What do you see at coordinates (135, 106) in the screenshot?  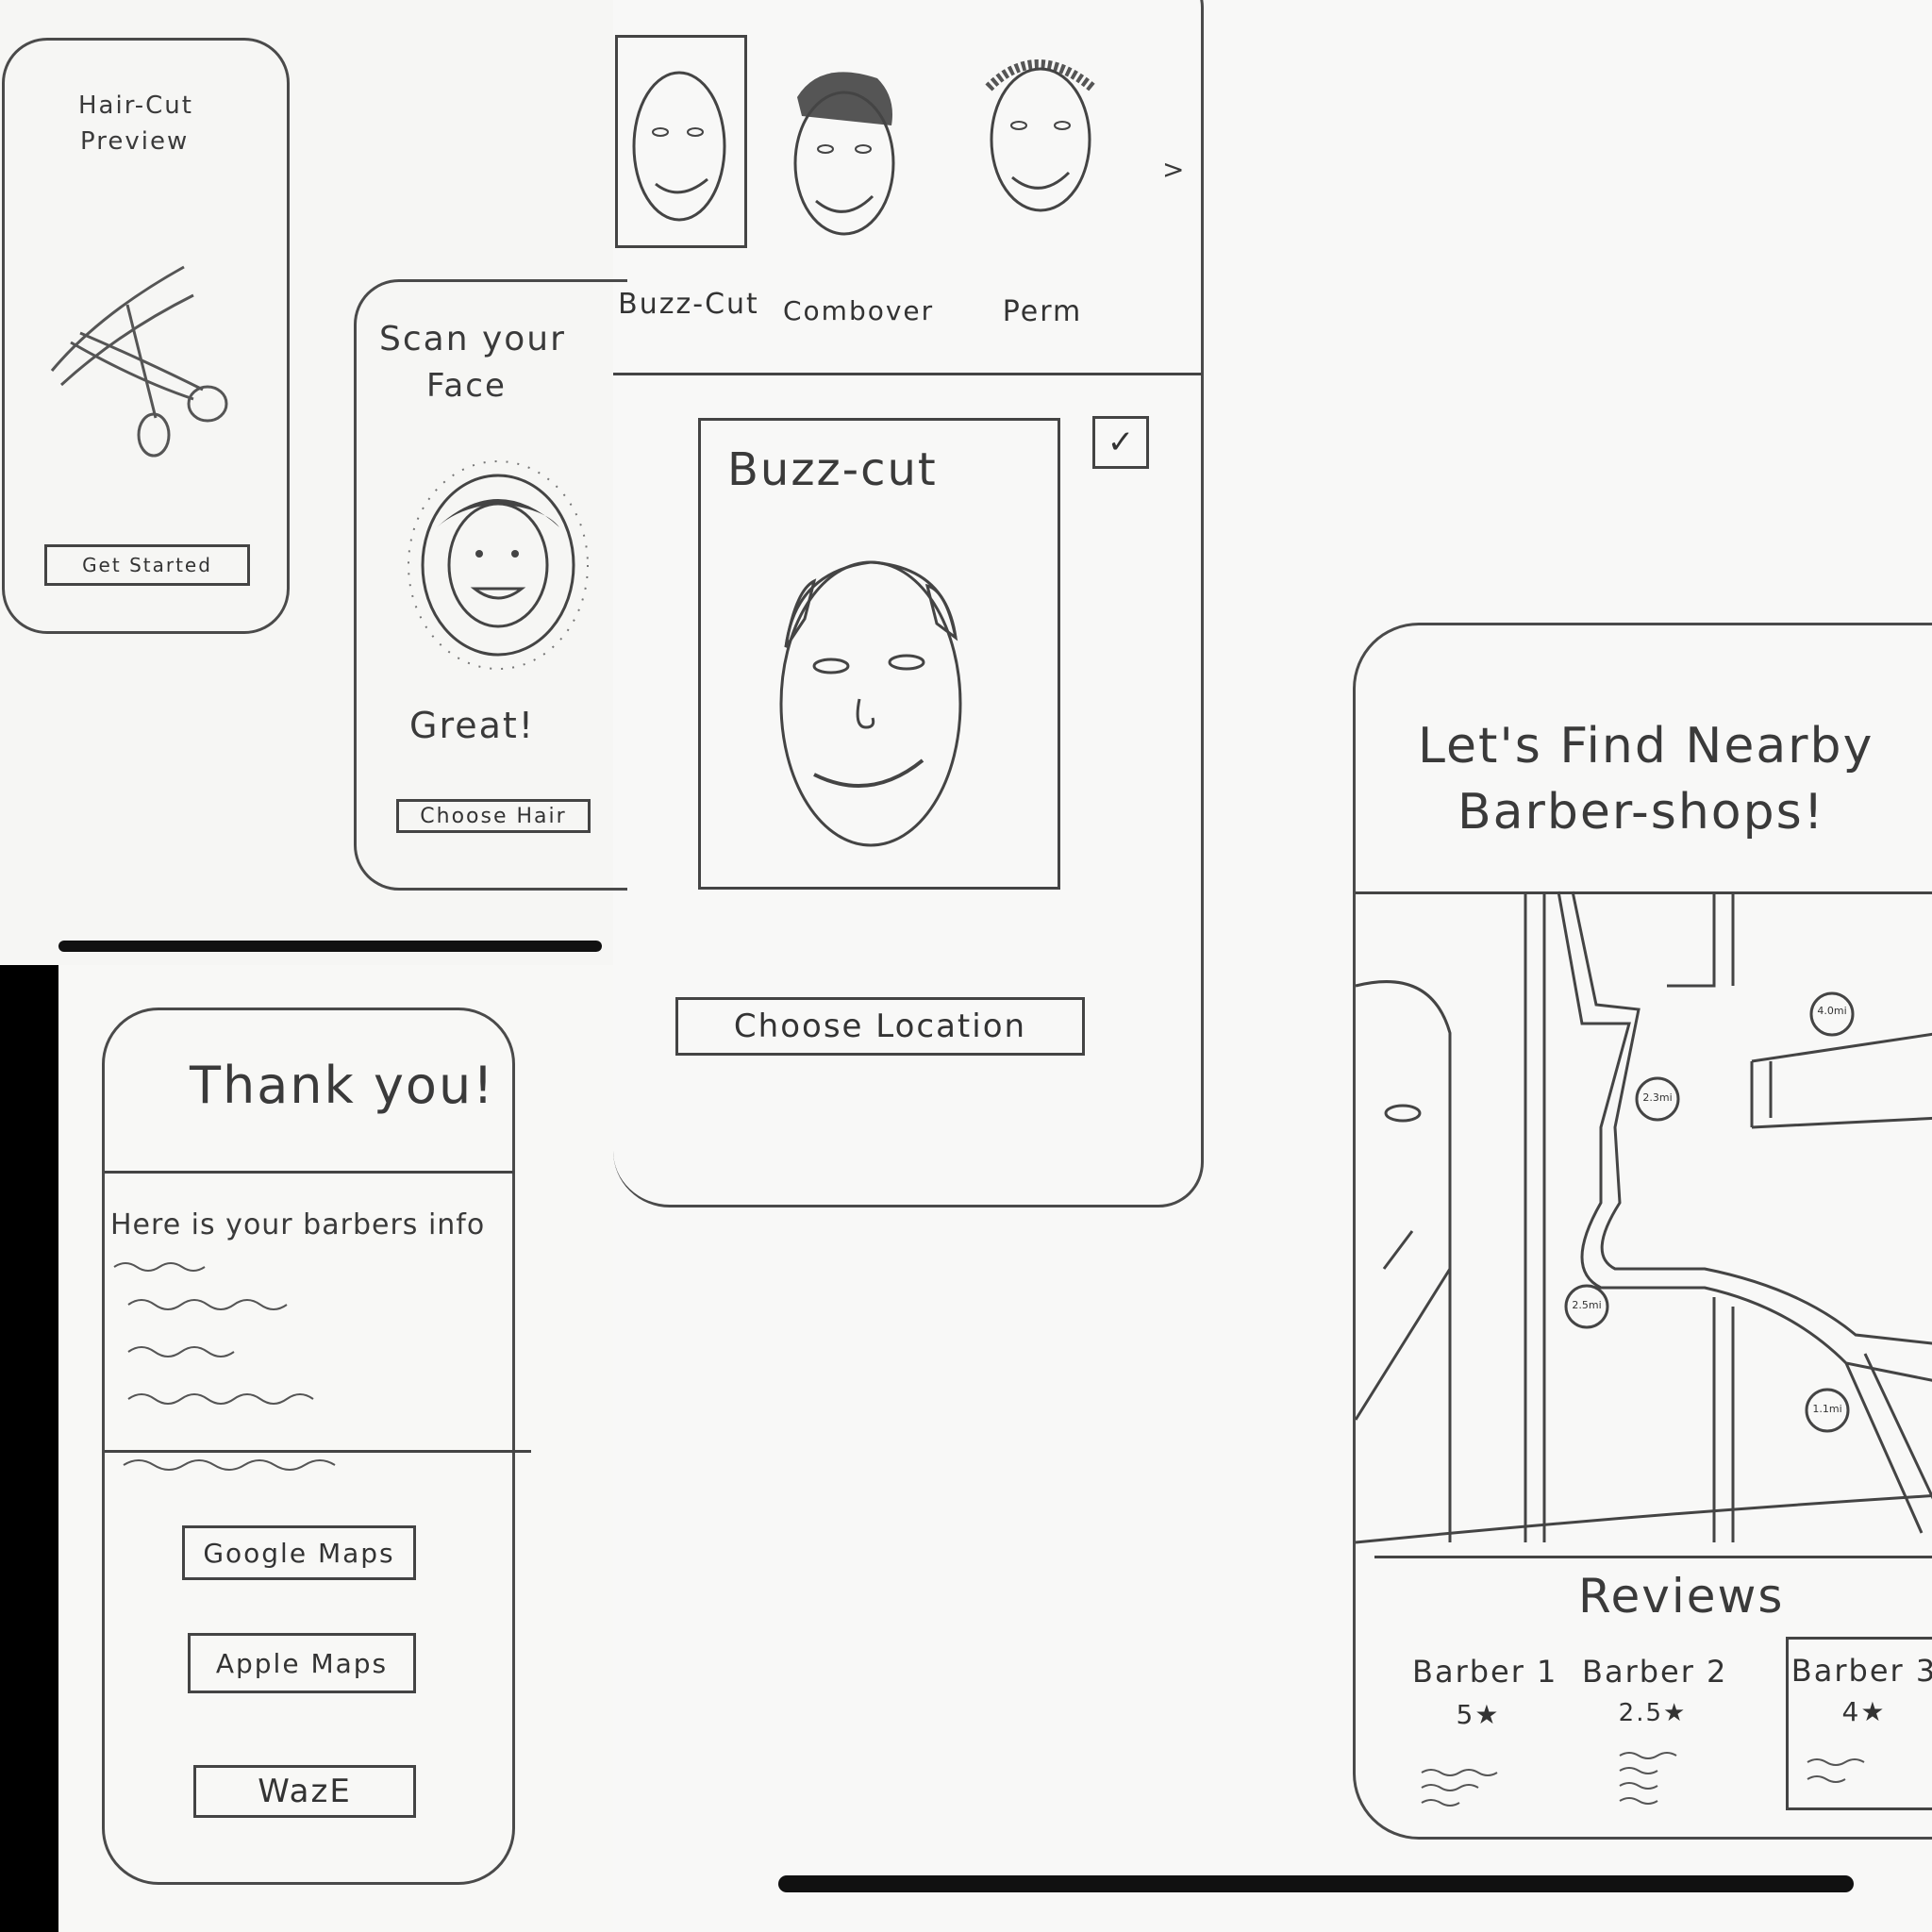 I see `app-title-line1: Hair-Cut` at bounding box center [135, 106].